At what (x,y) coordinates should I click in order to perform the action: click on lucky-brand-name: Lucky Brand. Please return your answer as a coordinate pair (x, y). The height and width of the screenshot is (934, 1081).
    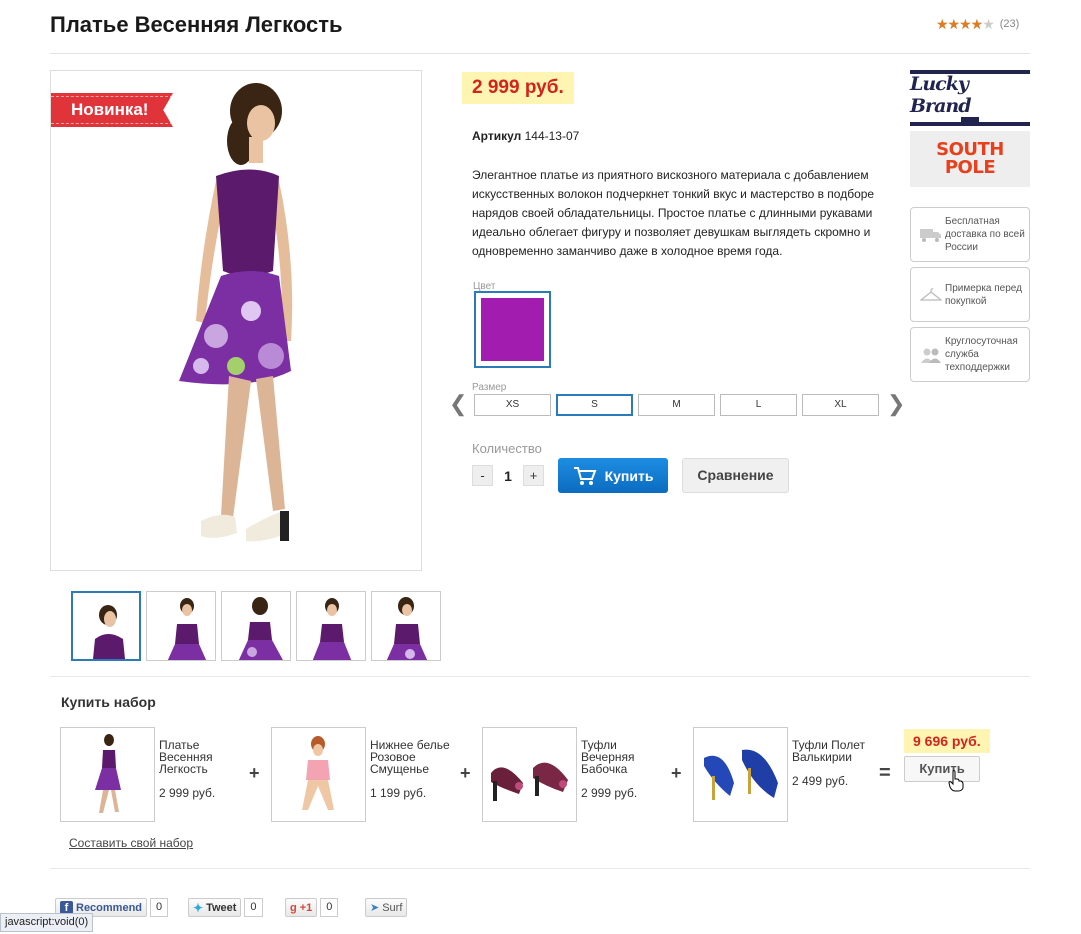
    Looking at the image, I should click on (940, 95).